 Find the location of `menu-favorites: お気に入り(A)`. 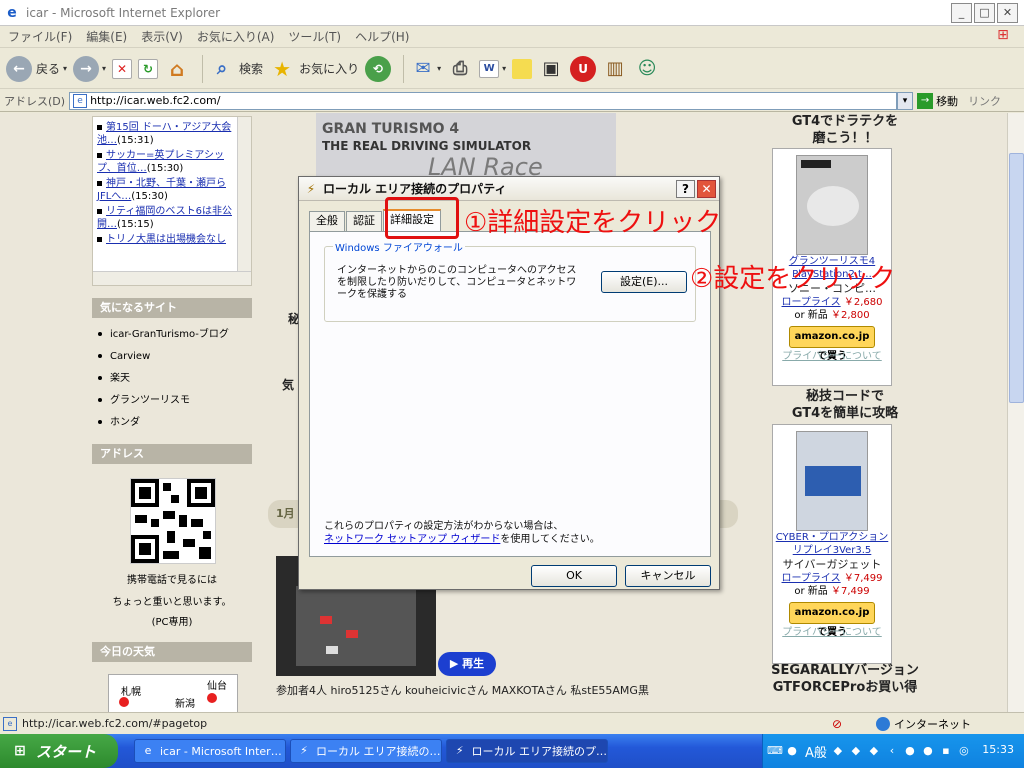

menu-favorites: お気に入り(A) is located at coordinates (236, 36).